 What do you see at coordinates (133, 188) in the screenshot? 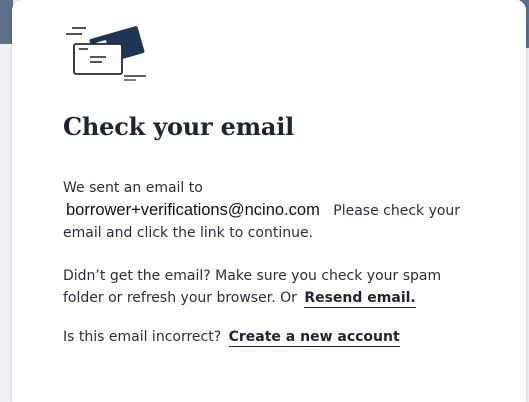
I see `sent-lead: We sent an email to` at bounding box center [133, 188].